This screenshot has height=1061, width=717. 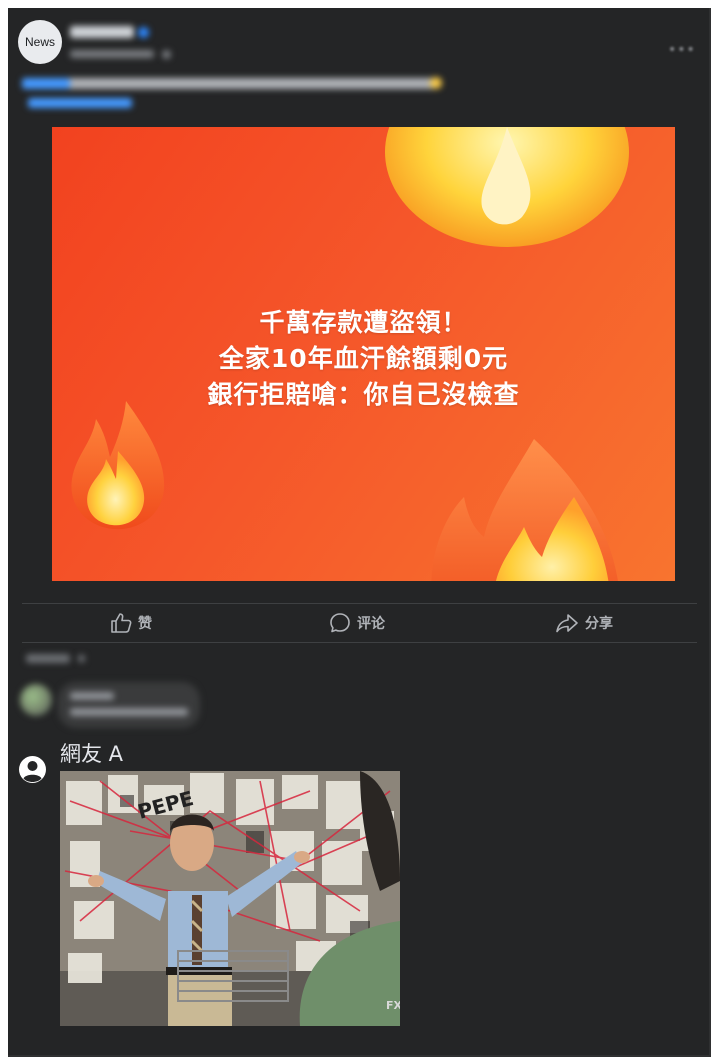 What do you see at coordinates (682, 50) in the screenshot?
I see `more-options-icon: •••` at bounding box center [682, 50].